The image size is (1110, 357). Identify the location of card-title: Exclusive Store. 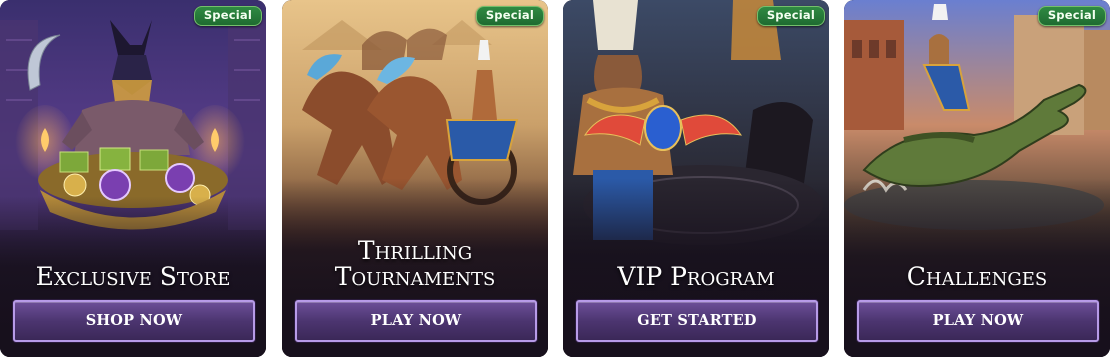
(133, 276).